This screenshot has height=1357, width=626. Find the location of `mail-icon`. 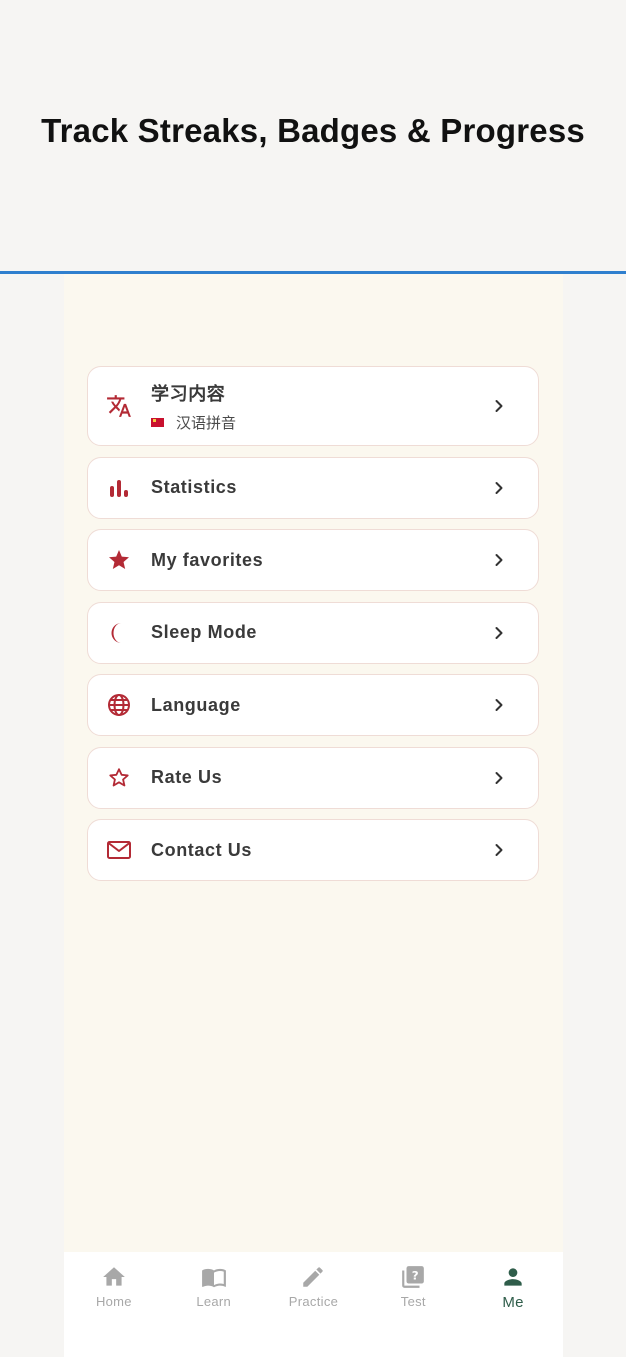

mail-icon is located at coordinates (119, 850).